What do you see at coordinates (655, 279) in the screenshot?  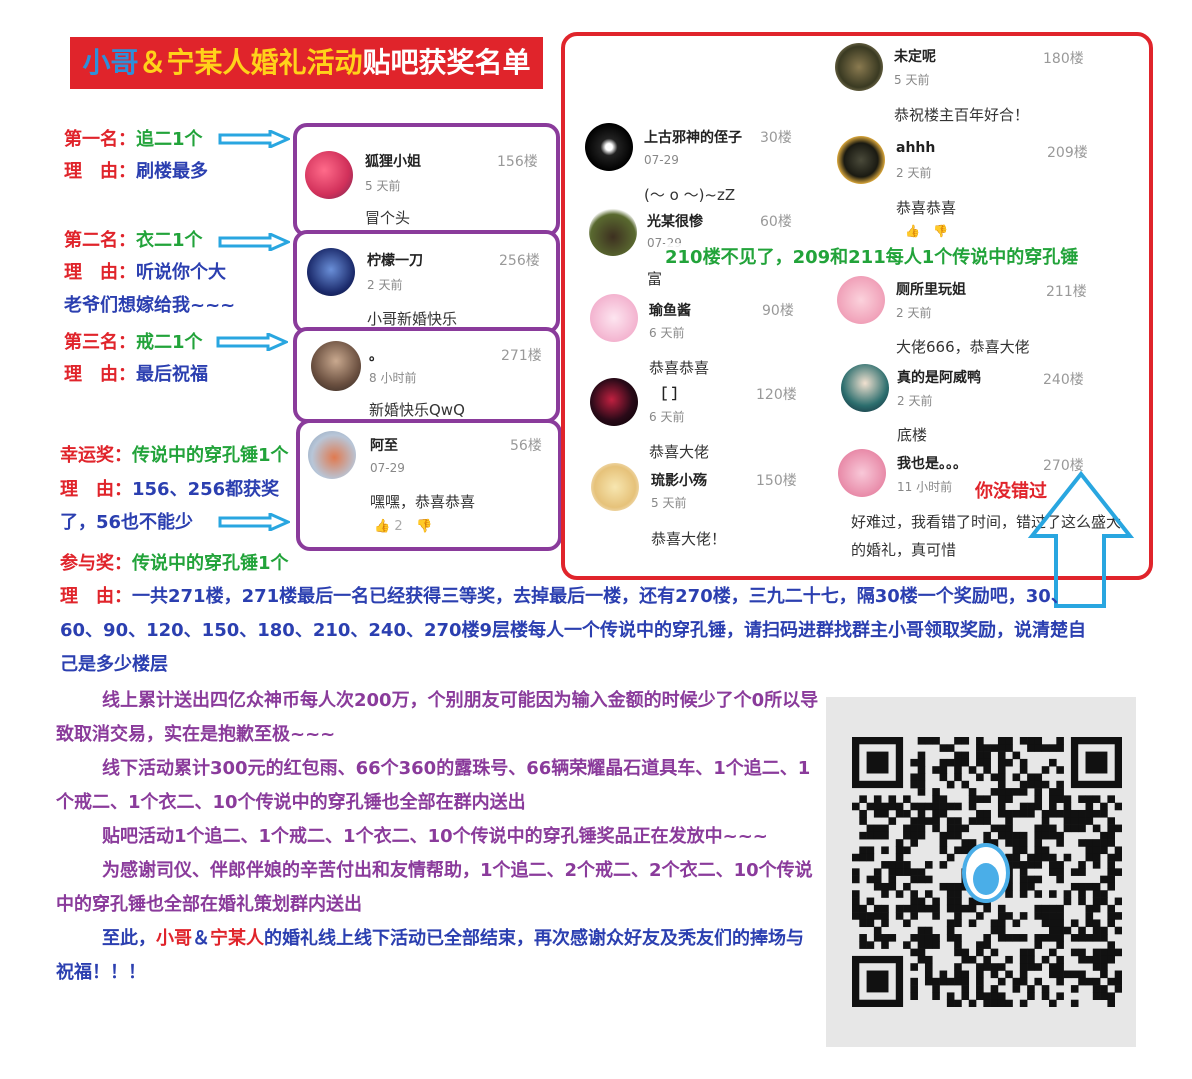 I see `post-message: 富` at bounding box center [655, 279].